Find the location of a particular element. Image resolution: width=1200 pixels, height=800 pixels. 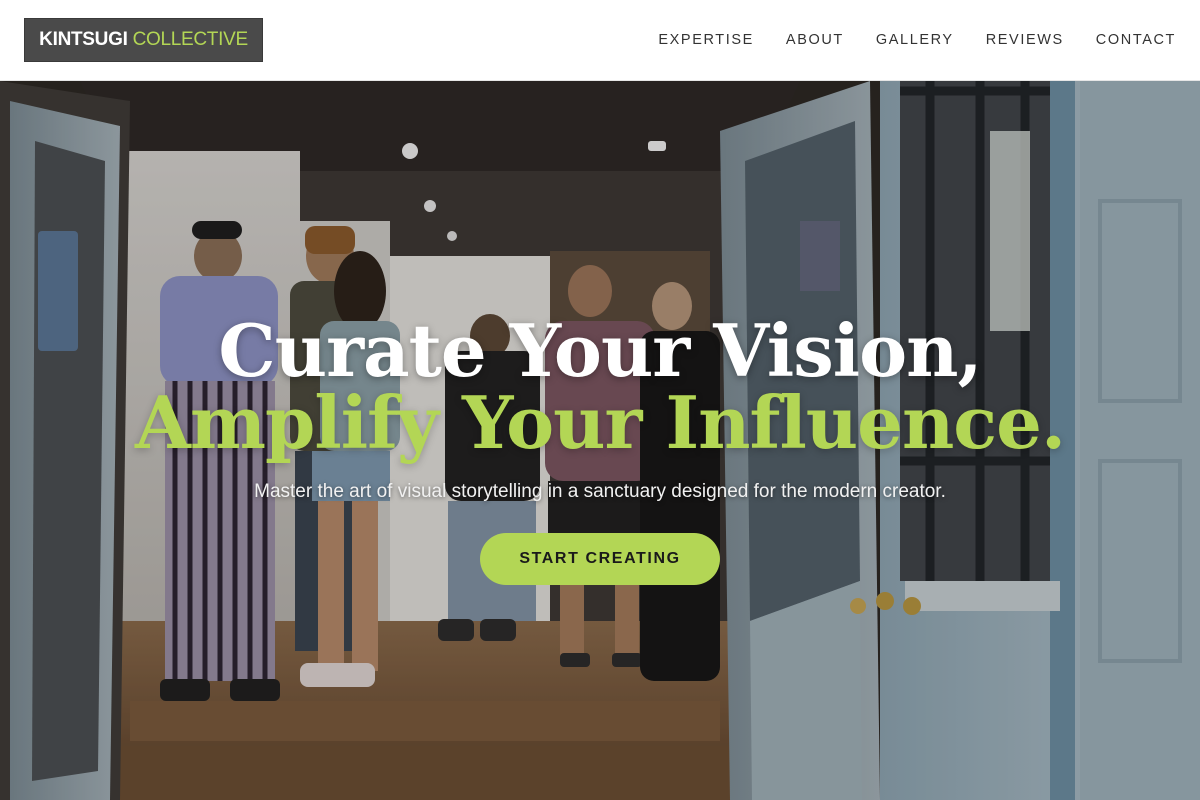

brand-name-part2: COLLECTIVE is located at coordinates (190, 39).